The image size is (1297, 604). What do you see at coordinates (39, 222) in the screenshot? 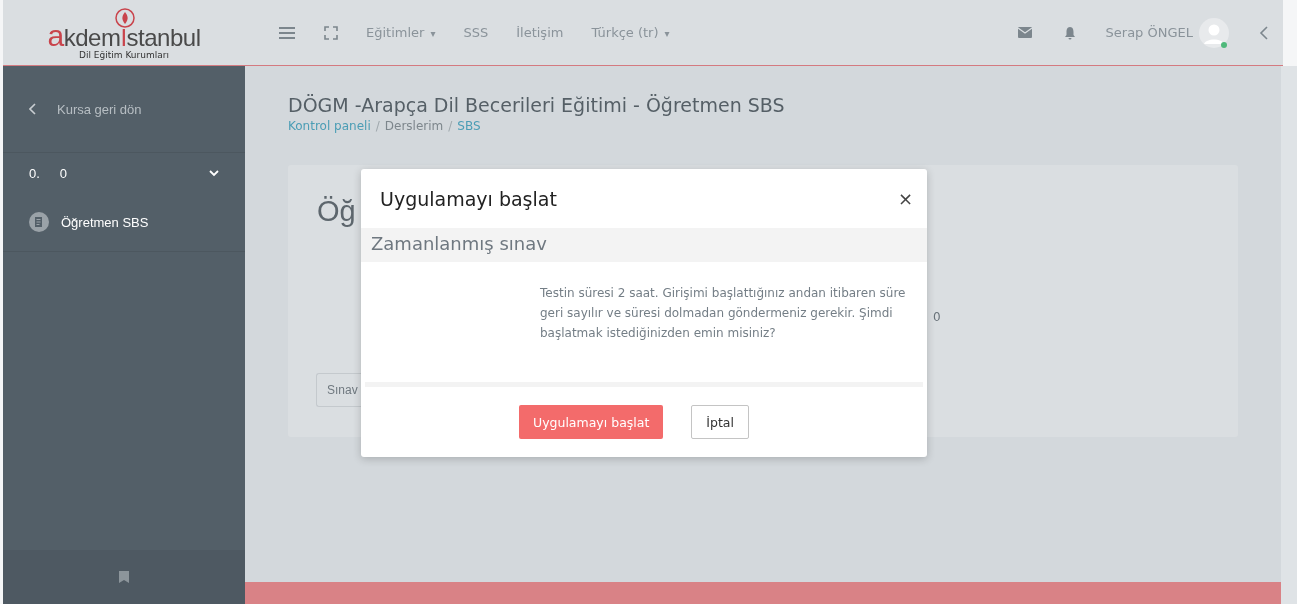
I see `quiz-icon` at bounding box center [39, 222].